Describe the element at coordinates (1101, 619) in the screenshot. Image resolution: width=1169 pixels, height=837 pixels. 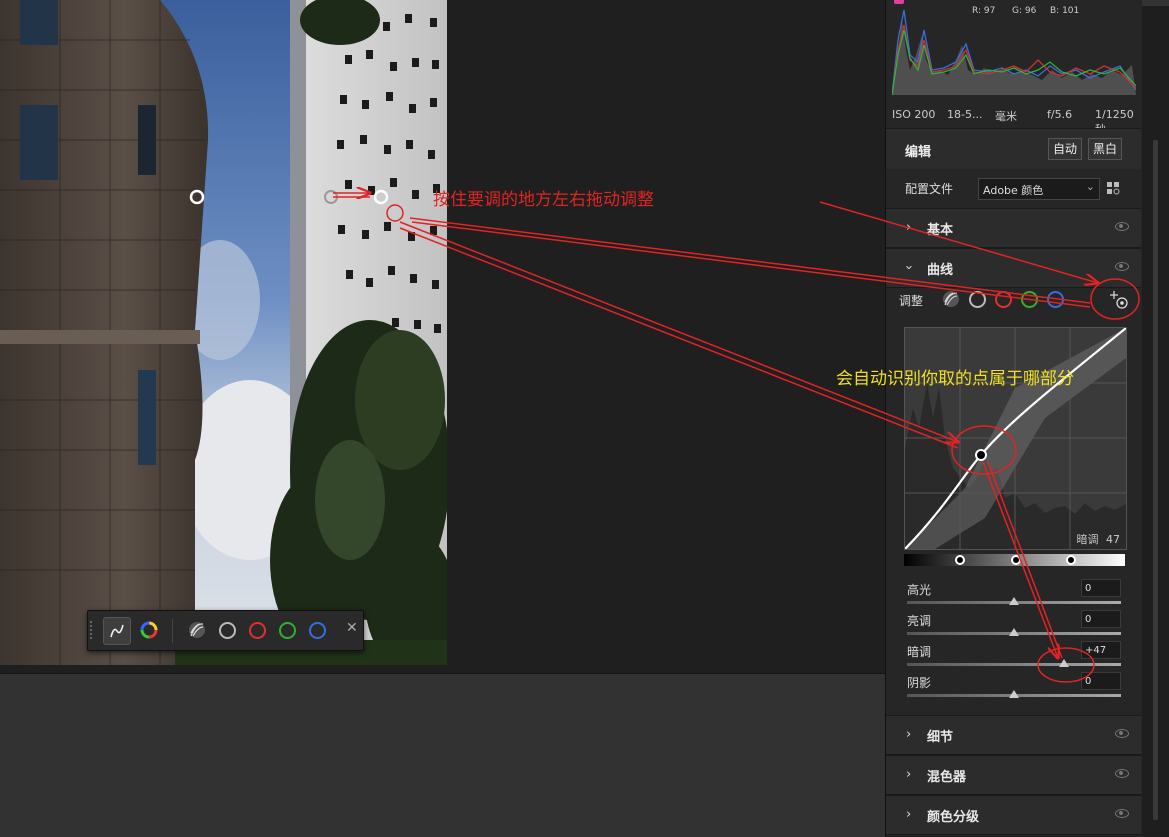
I see `slider-lights-value: 0` at that location.